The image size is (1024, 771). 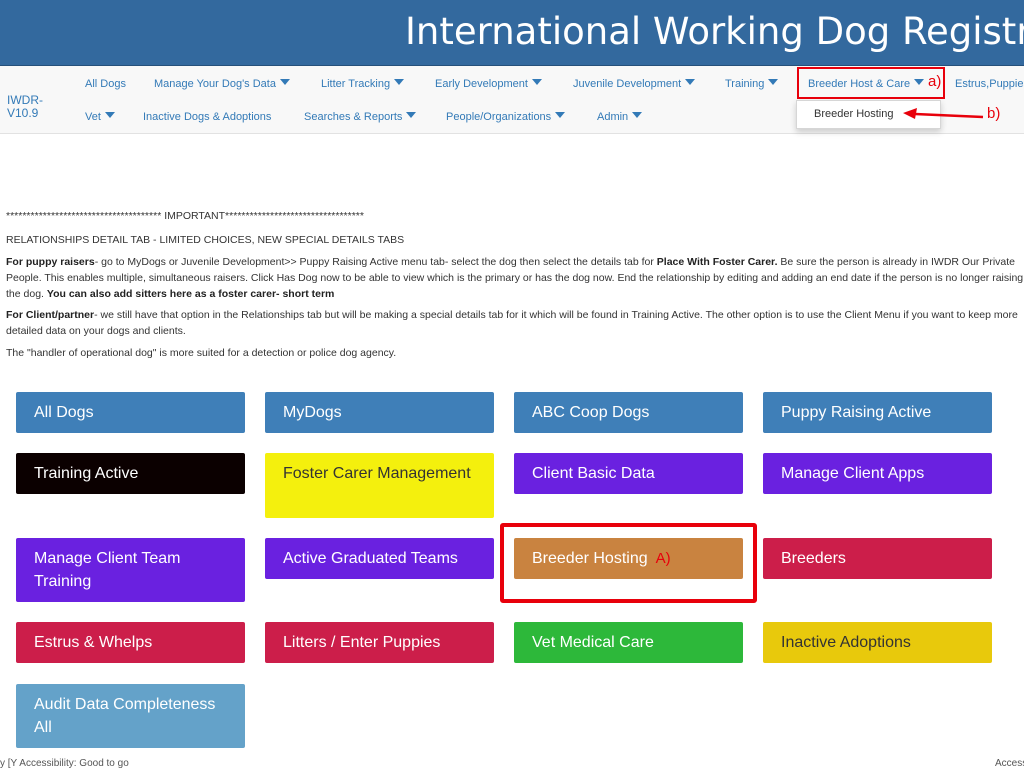 I want to click on tile-client-basic-data: Client Basic Data, so click(x=628, y=473).